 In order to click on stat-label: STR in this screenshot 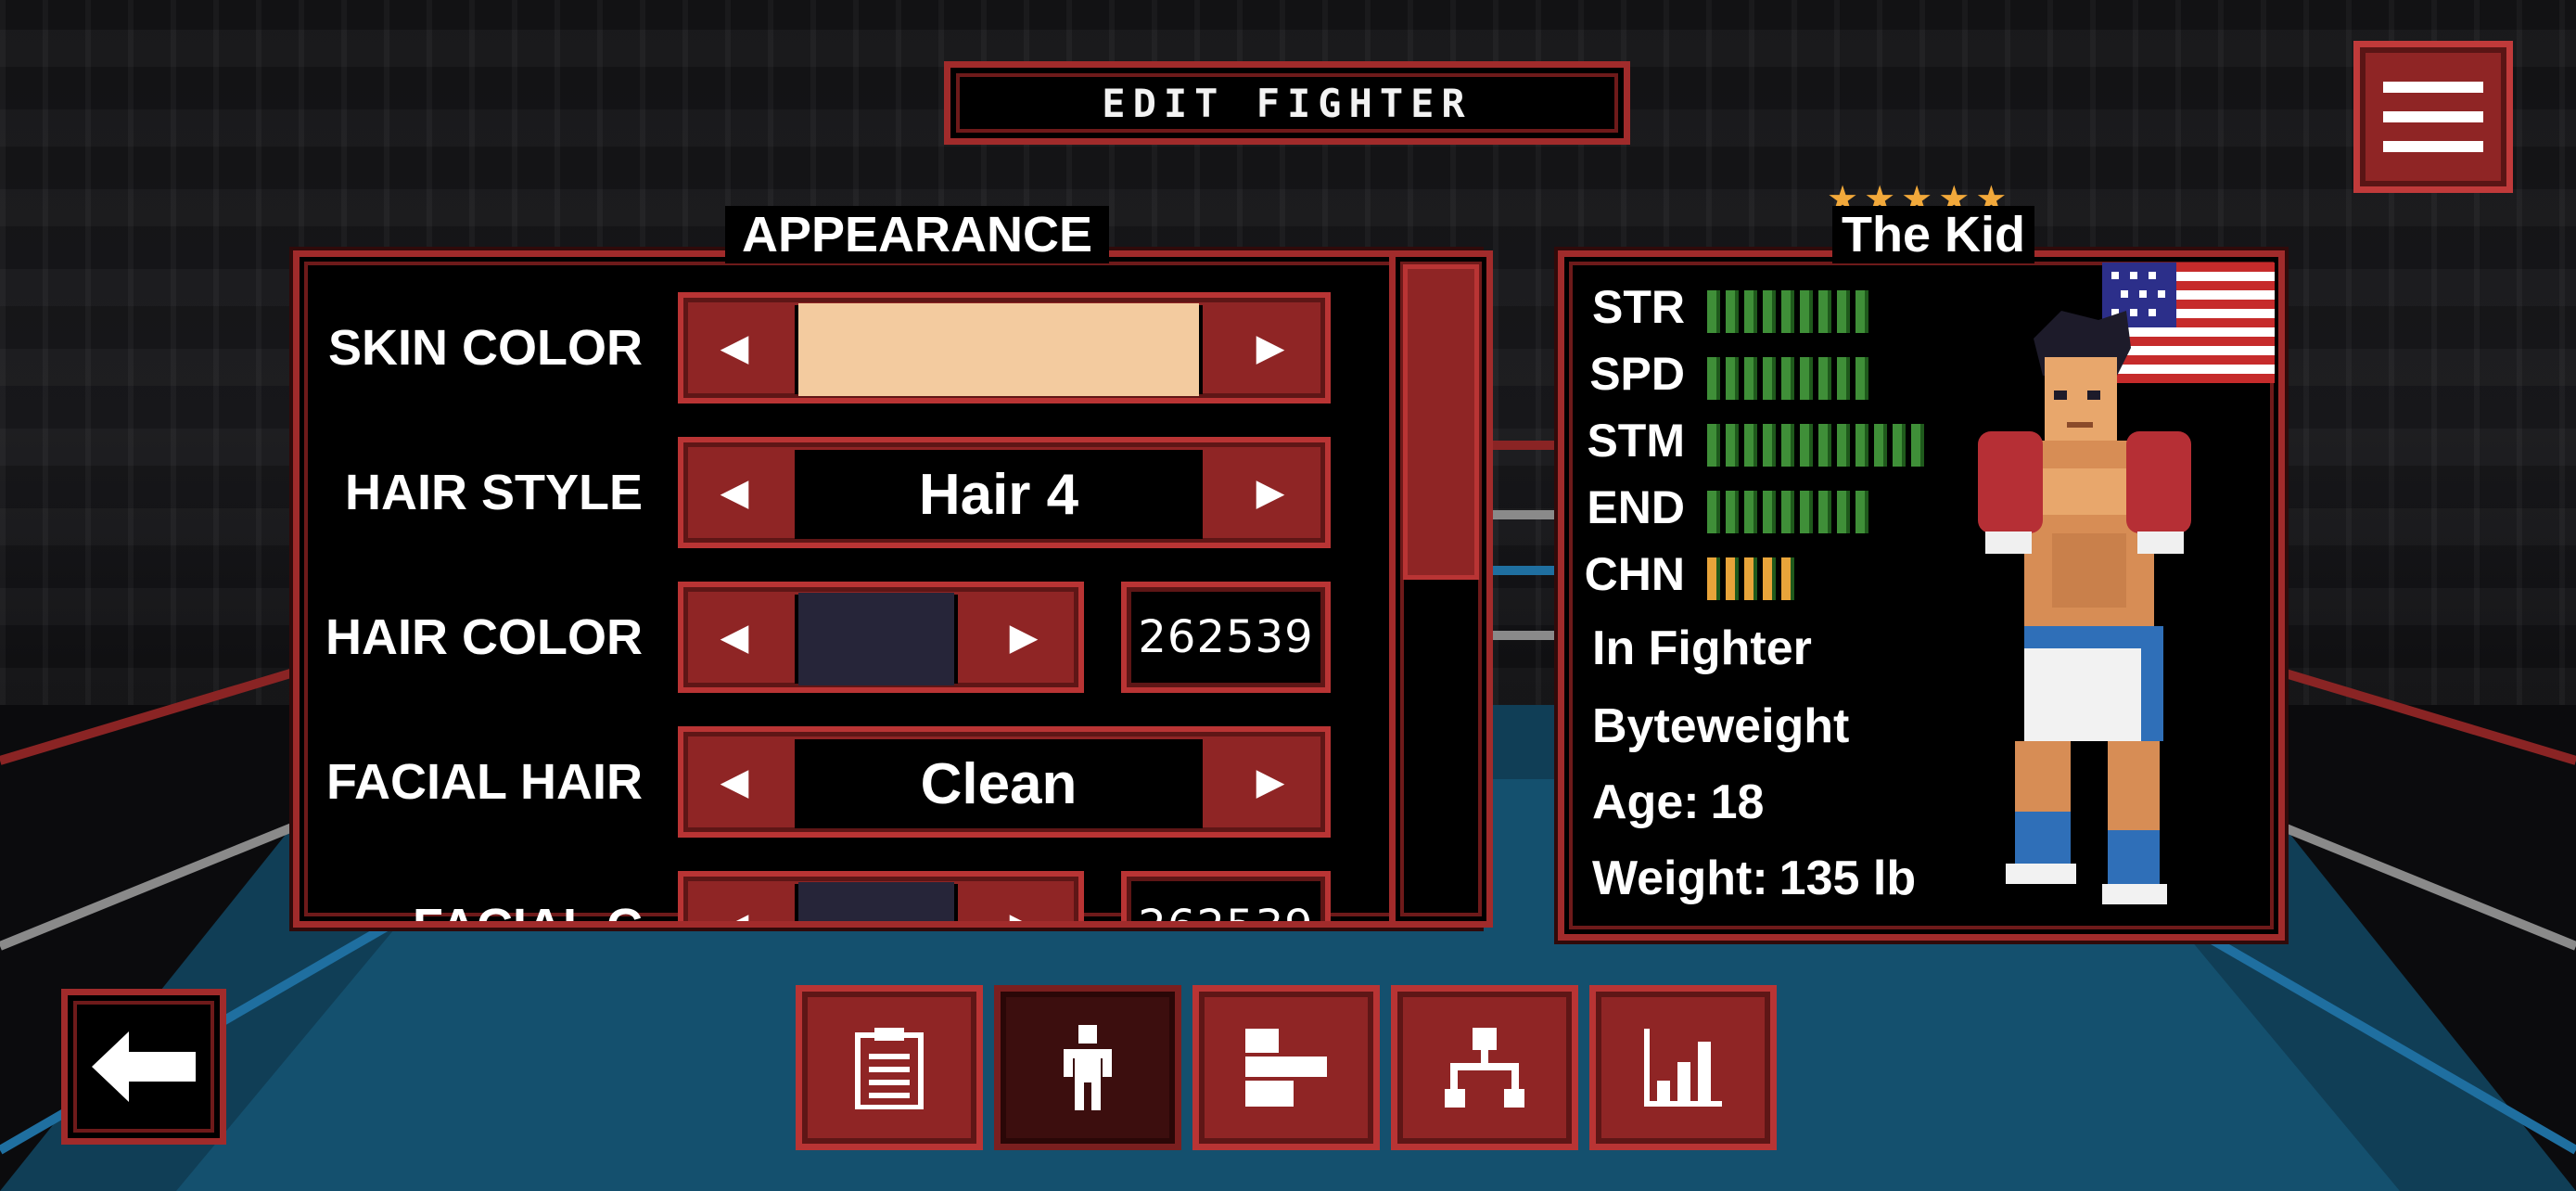, I will do `click(1639, 307)`.